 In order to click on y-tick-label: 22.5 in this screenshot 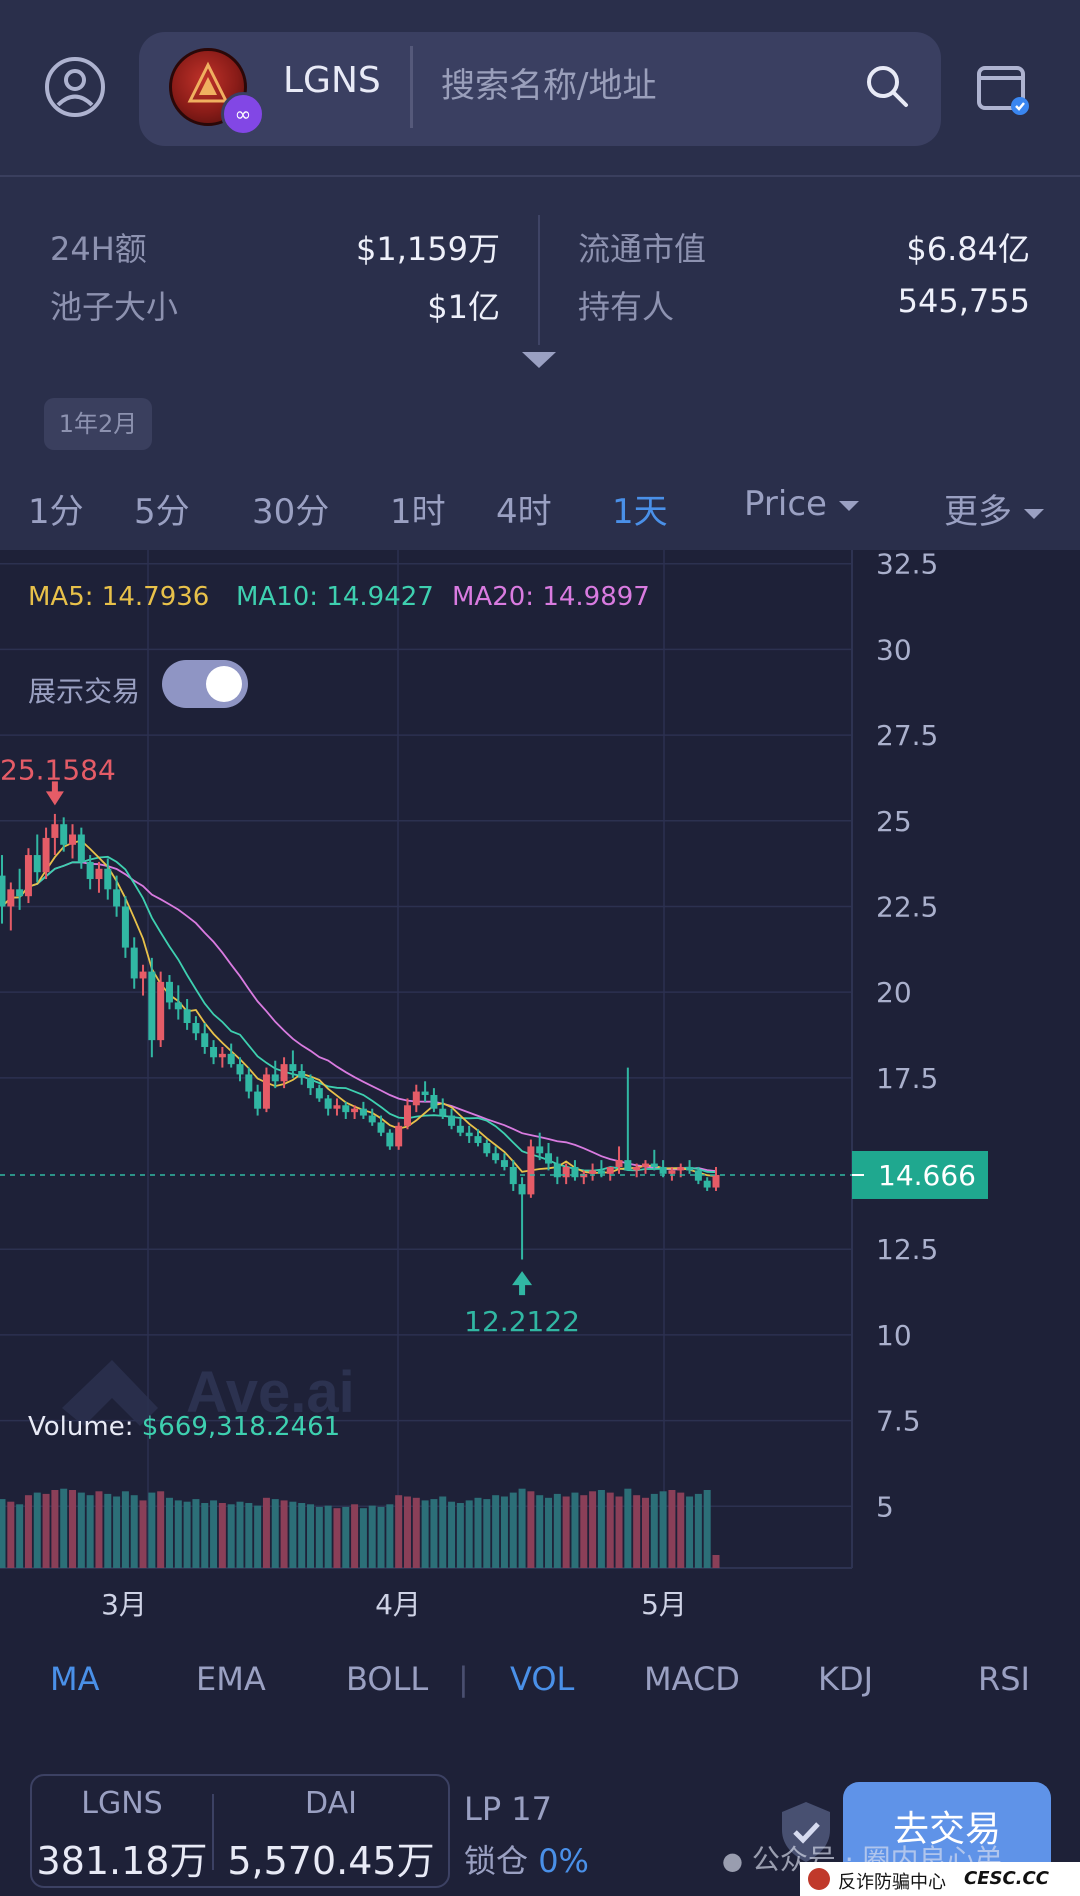, I will do `click(907, 906)`.